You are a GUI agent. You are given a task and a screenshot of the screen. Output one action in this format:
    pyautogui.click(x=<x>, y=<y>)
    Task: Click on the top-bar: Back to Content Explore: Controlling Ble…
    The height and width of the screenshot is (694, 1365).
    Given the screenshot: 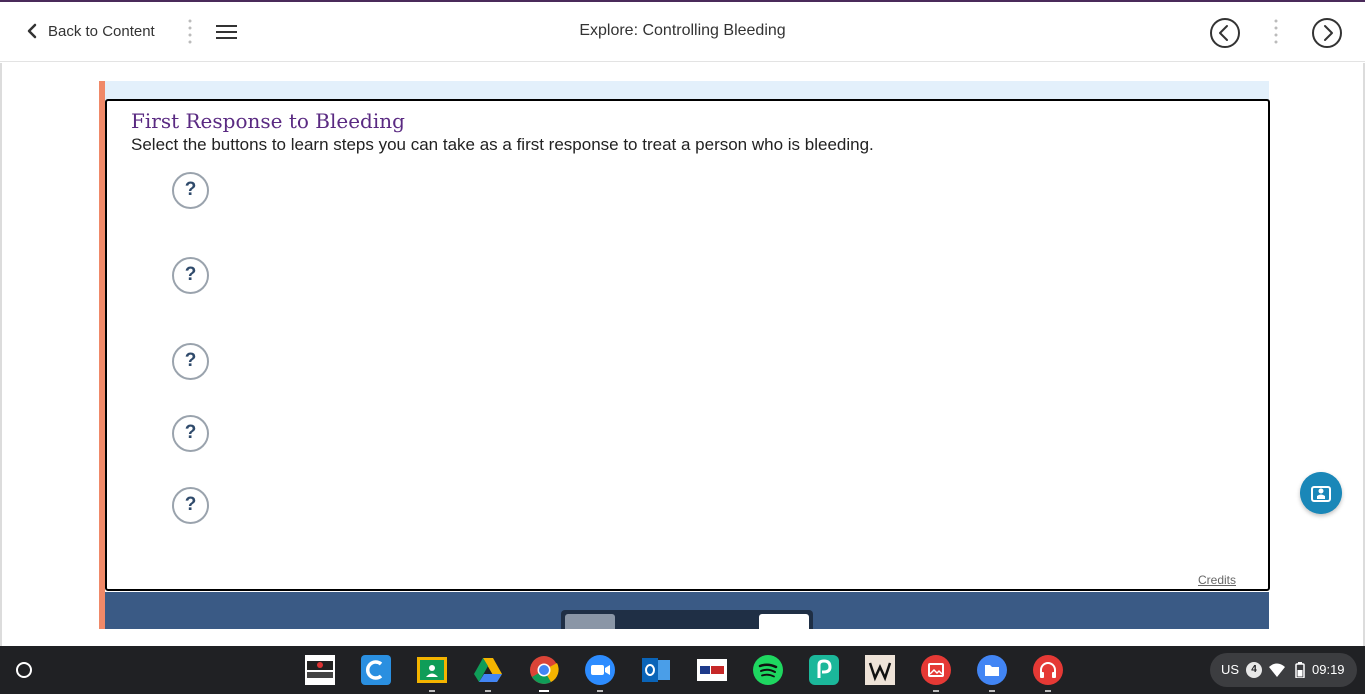 What is the action you would take?
    pyautogui.click(x=682, y=31)
    